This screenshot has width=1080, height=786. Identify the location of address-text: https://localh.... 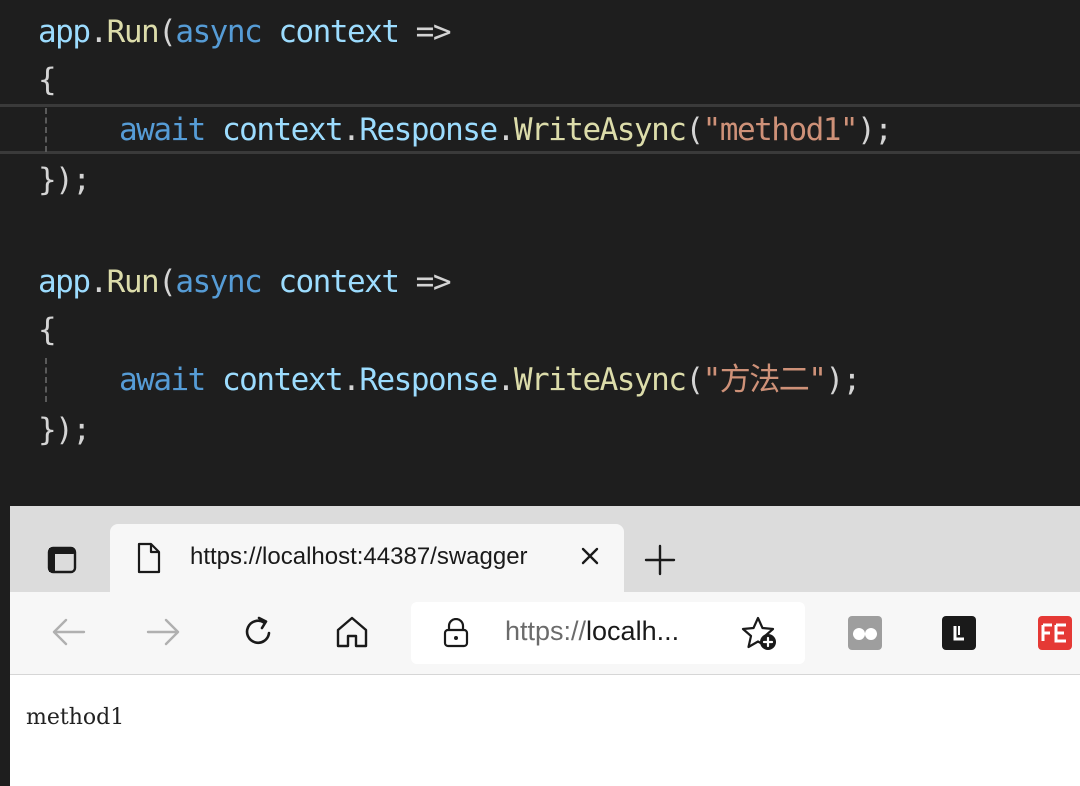
(592, 631).